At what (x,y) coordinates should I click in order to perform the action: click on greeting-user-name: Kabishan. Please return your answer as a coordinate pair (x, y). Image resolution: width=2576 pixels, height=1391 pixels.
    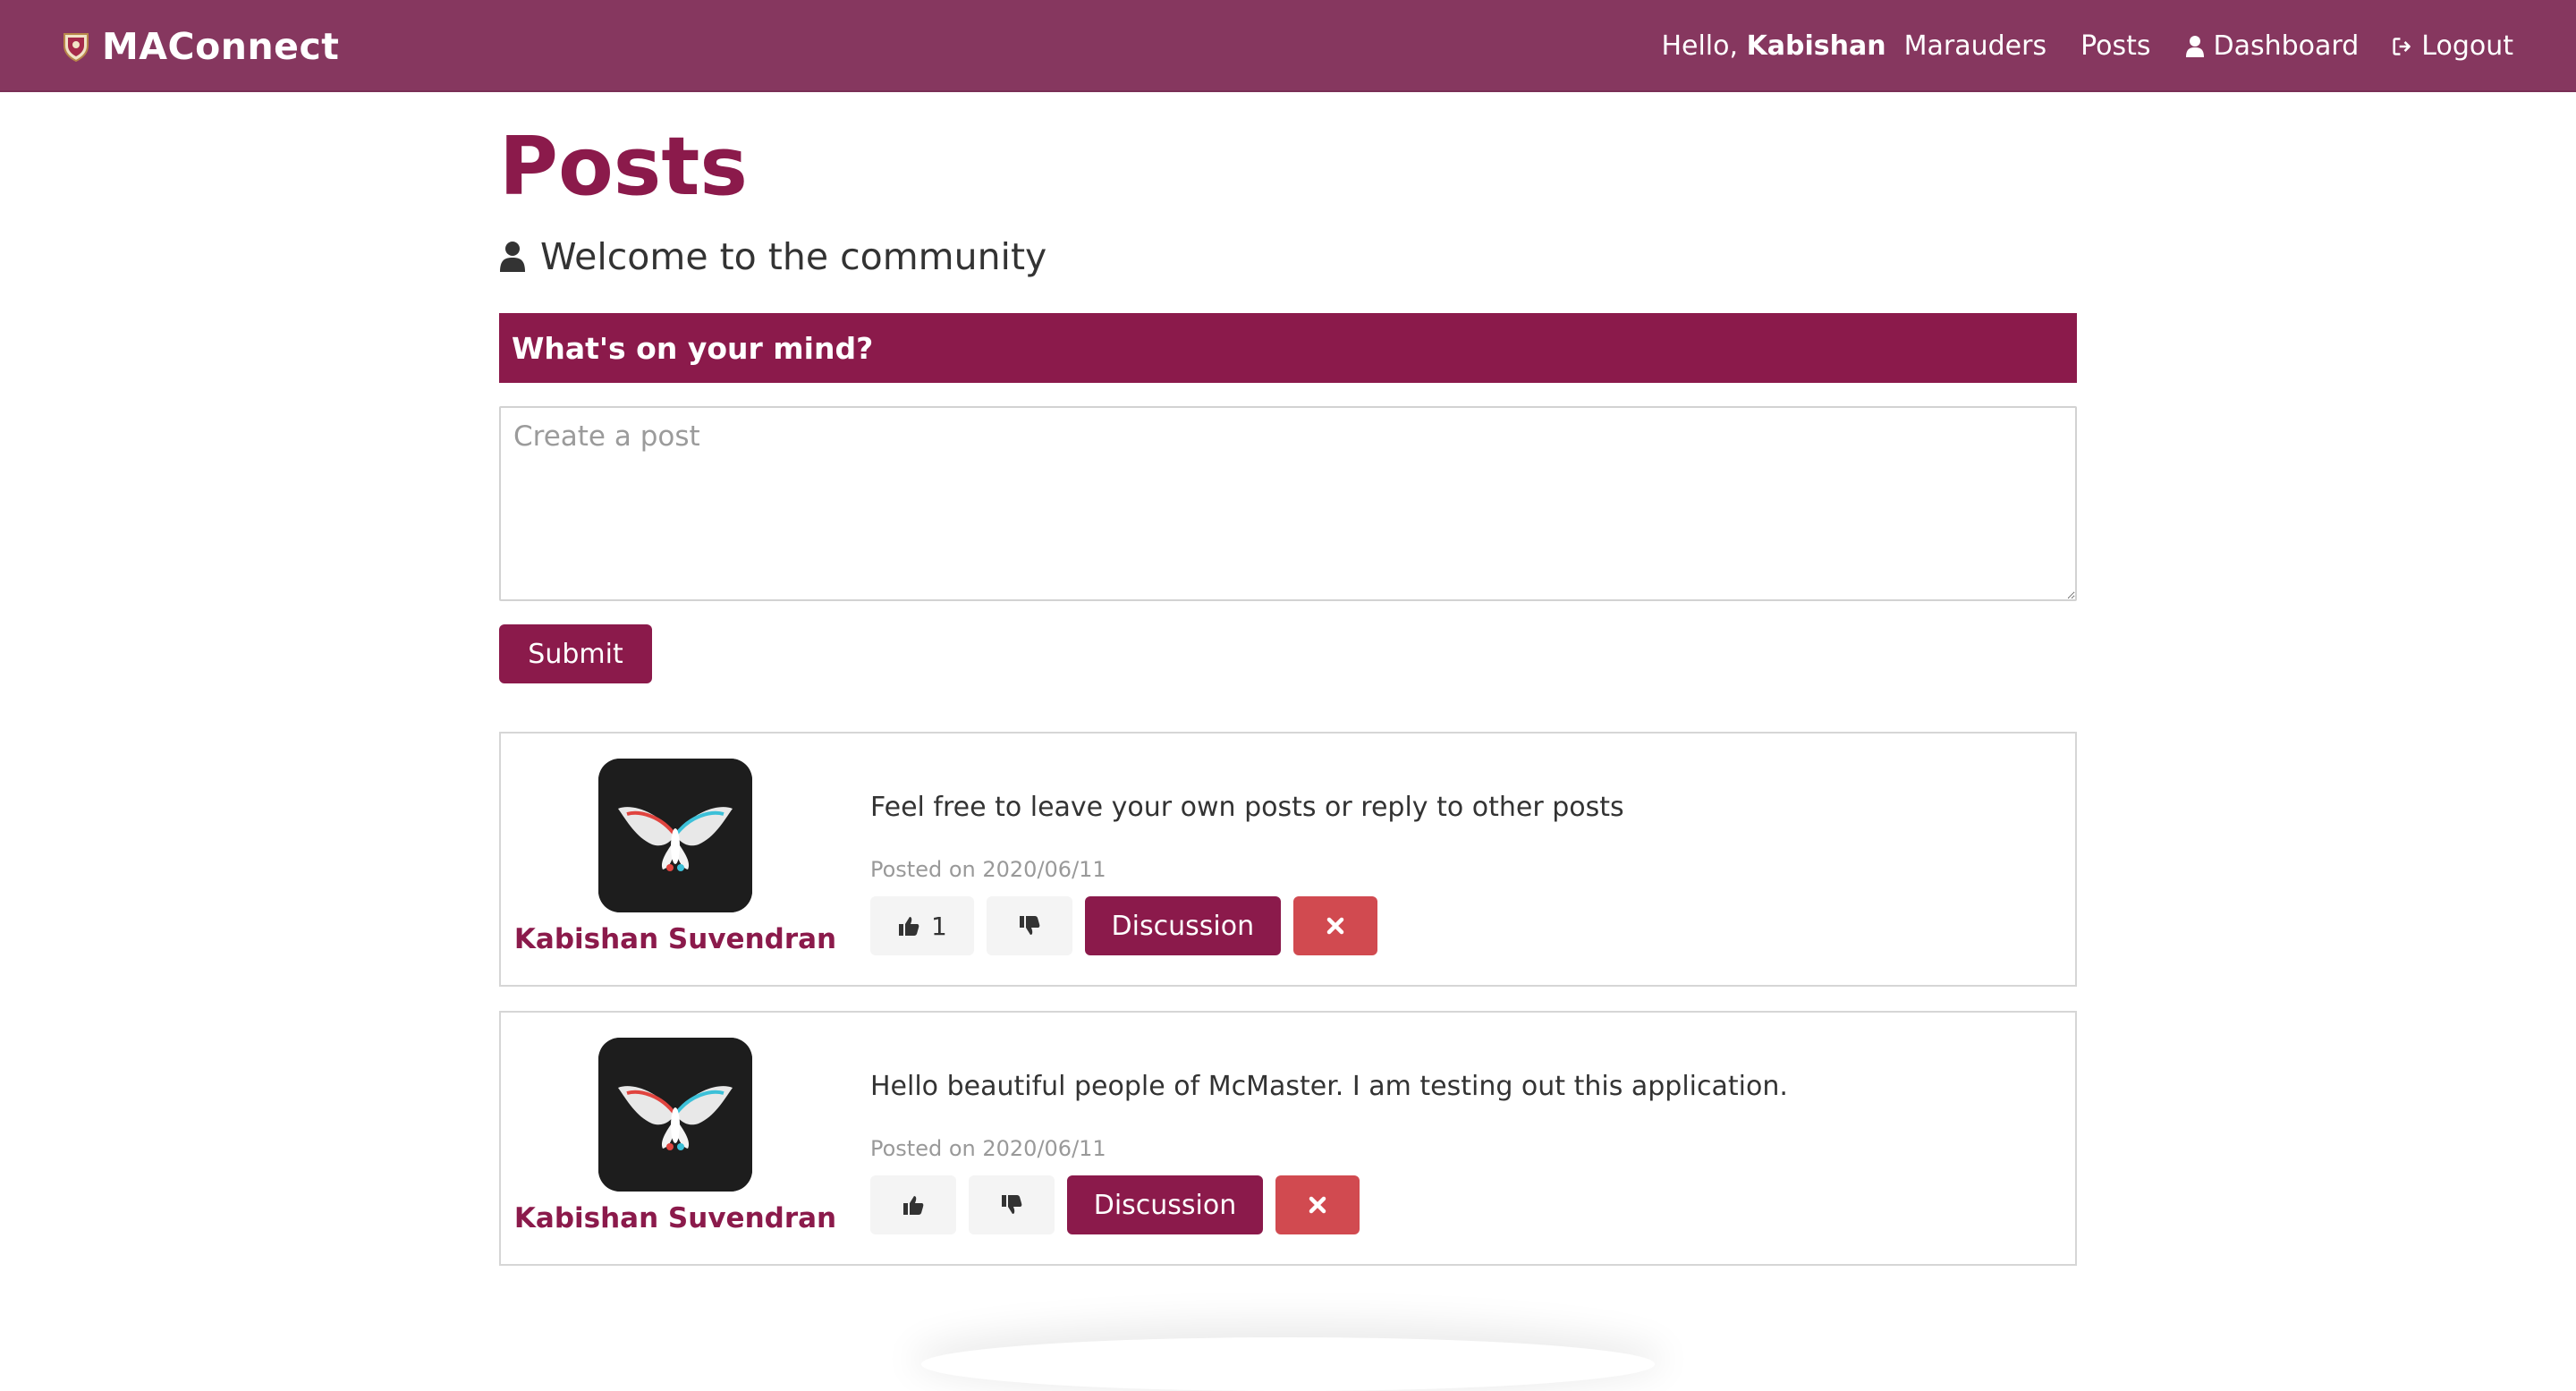
    Looking at the image, I should click on (1816, 46).